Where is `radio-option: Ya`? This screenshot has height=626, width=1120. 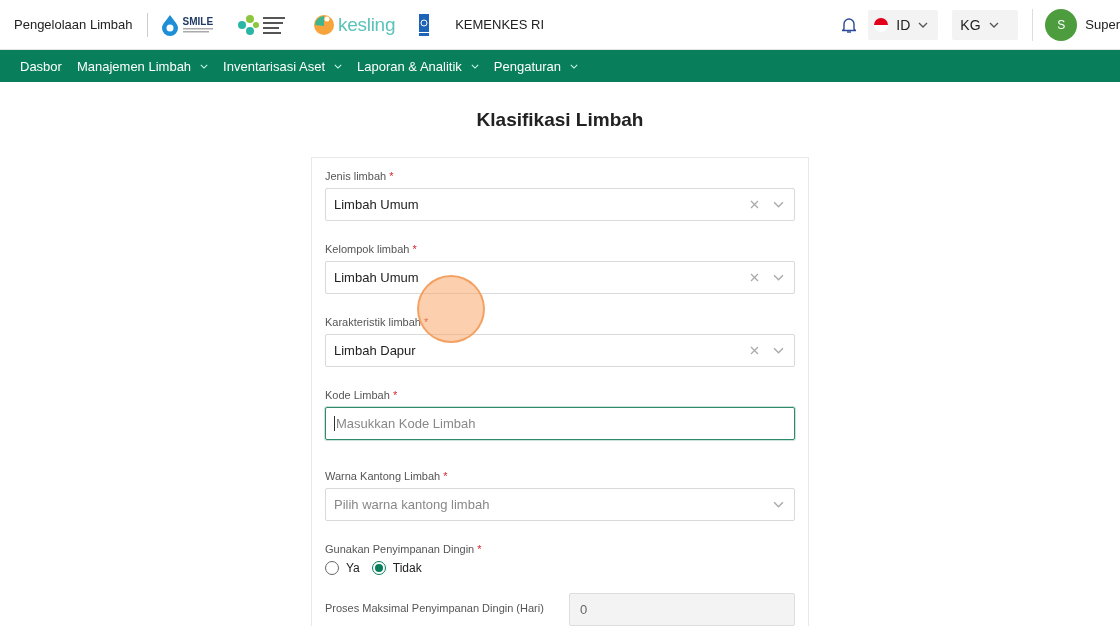
radio-option: Ya is located at coordinates (342, 568).